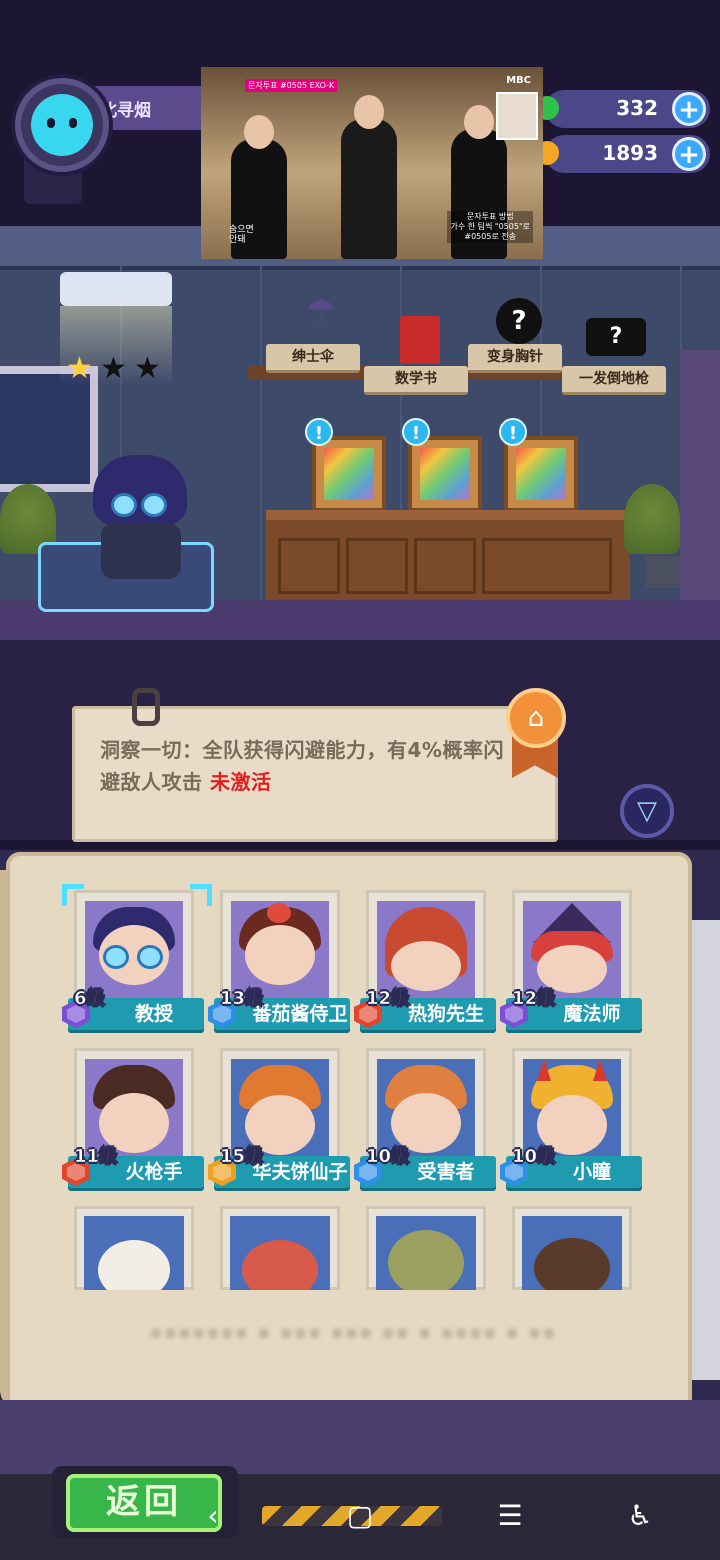 Image resolution: width=720 pixels, height=1560 pixels. What do you see at coordinates (637, 108) in the screenshot?
I see `gems-value: 332` at bounding box center [637, 108].